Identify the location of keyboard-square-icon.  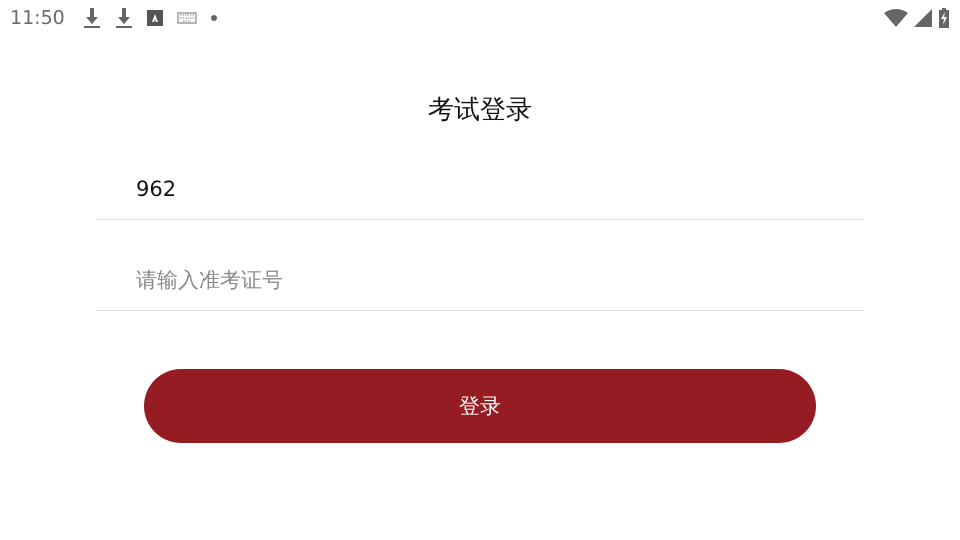
(154, 18).